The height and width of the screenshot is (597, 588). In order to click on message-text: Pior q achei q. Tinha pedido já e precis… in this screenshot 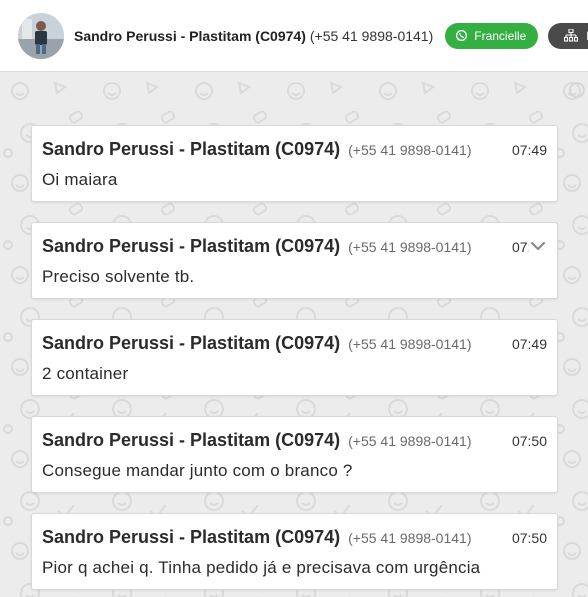, I will do `click(261, 567)`.